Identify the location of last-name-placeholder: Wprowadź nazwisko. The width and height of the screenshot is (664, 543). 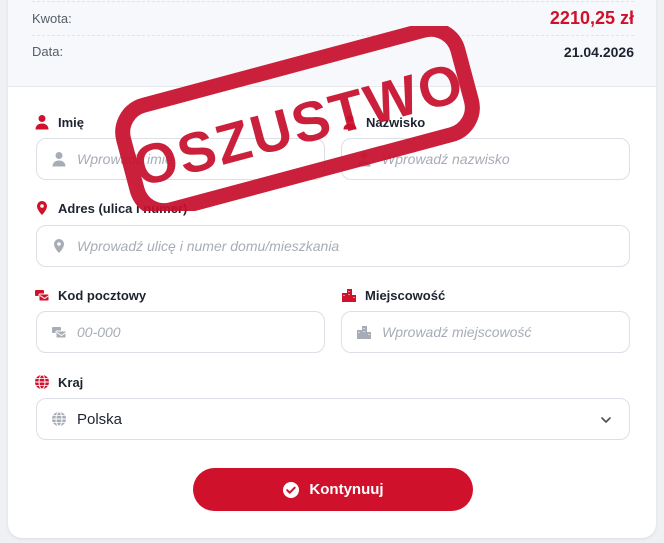
(446, 159).